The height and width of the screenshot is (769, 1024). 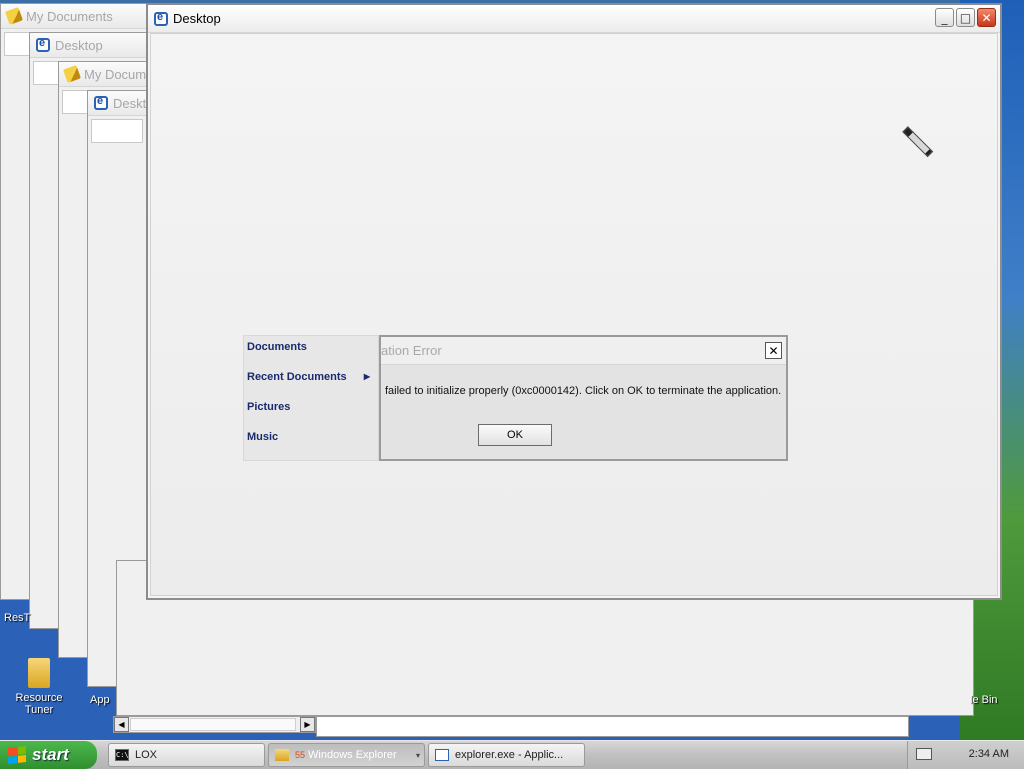 I want to click on start-label: start, so click(x=50, y=754).